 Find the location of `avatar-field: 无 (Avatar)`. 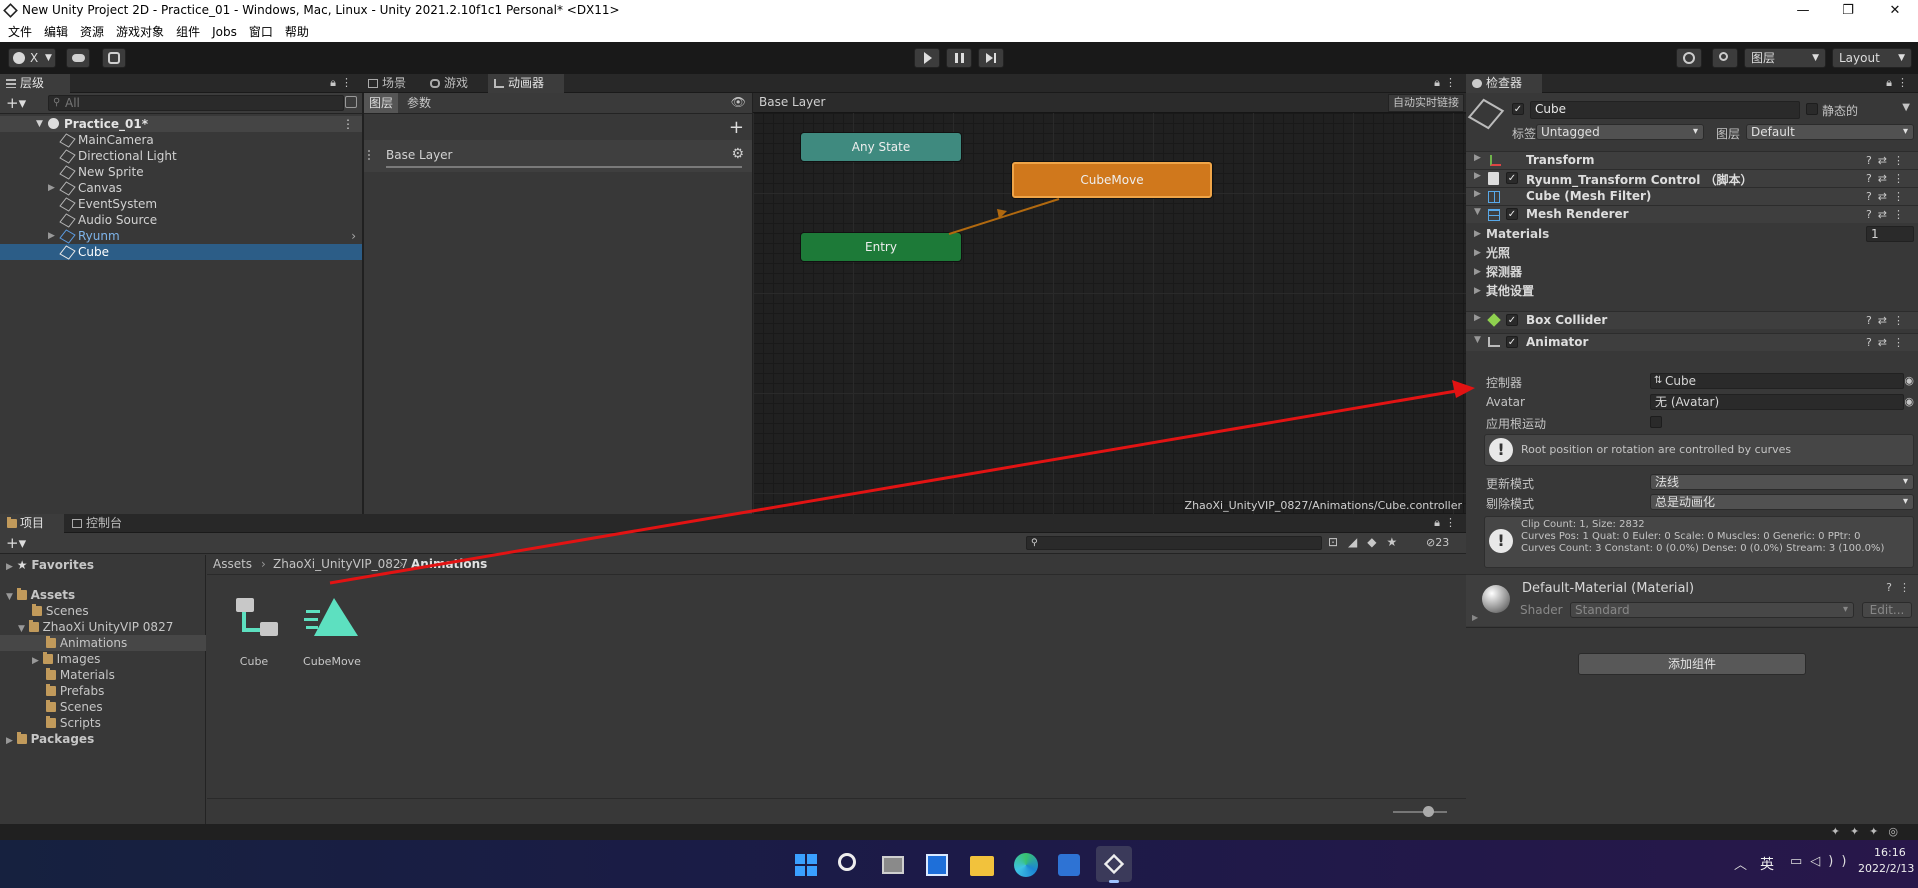

avatar-field: 无 (Avatar) is located at coordinates (1777, 402).